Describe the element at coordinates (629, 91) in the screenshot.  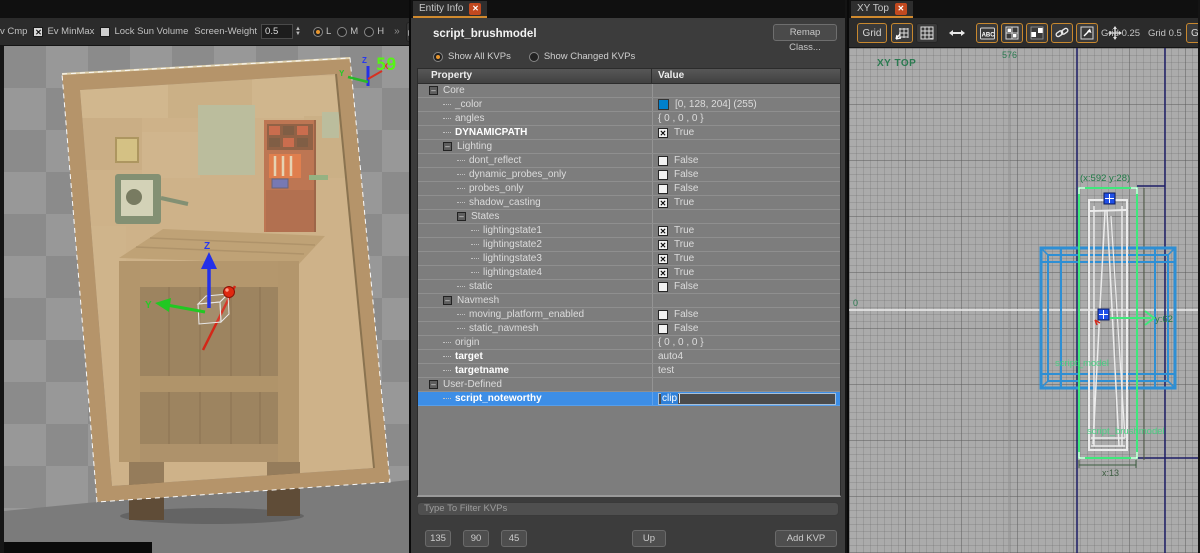
I see `kvp-row-Core: – Core` at that location.